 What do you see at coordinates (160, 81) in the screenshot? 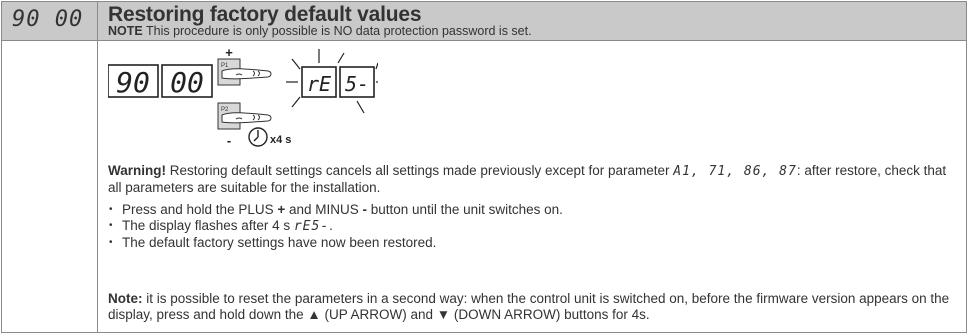
I see `display-9000-icon: 90 00` at bounding box center [160, 81].